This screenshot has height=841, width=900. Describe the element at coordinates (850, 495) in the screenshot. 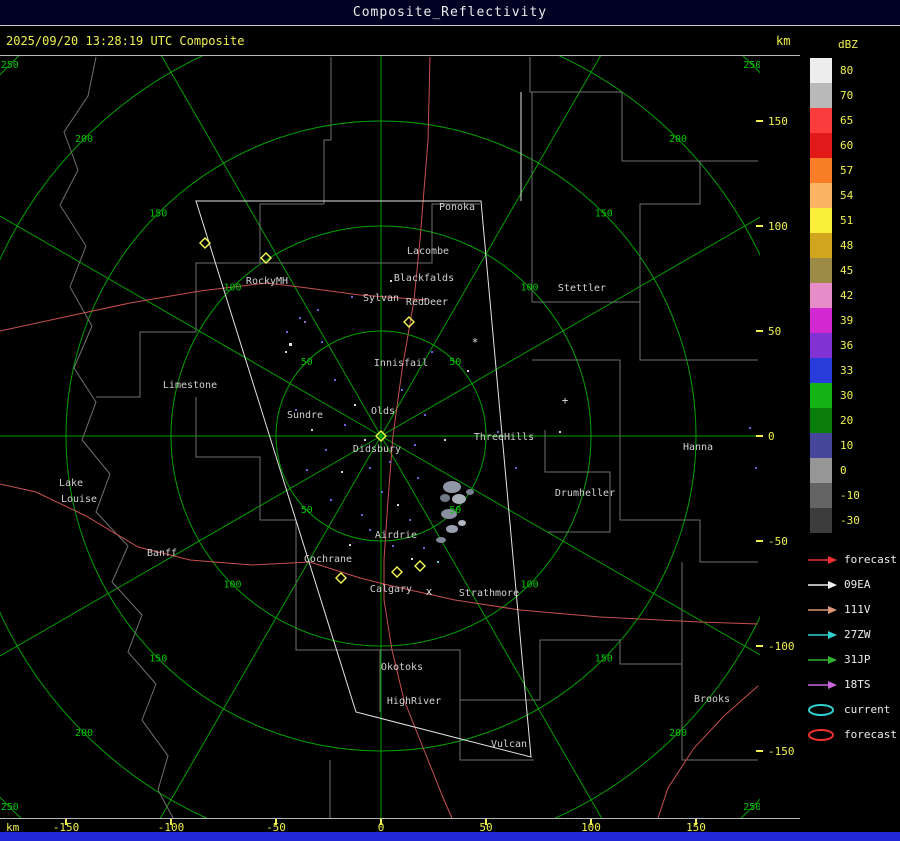

I see `dbz-value-label: -10` at that location.